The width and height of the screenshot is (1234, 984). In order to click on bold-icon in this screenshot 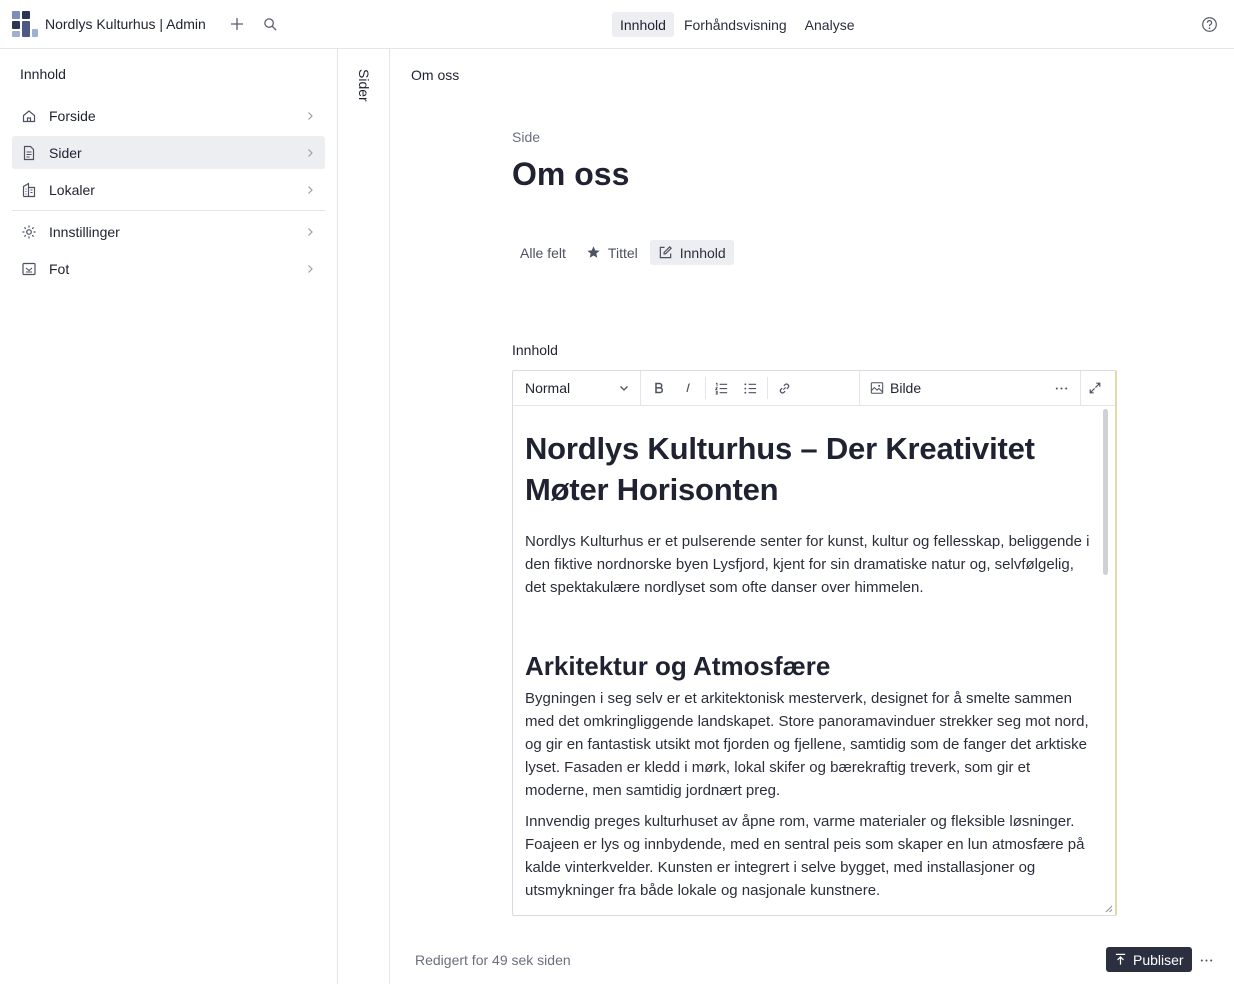, I will do `click(659, 388)`.